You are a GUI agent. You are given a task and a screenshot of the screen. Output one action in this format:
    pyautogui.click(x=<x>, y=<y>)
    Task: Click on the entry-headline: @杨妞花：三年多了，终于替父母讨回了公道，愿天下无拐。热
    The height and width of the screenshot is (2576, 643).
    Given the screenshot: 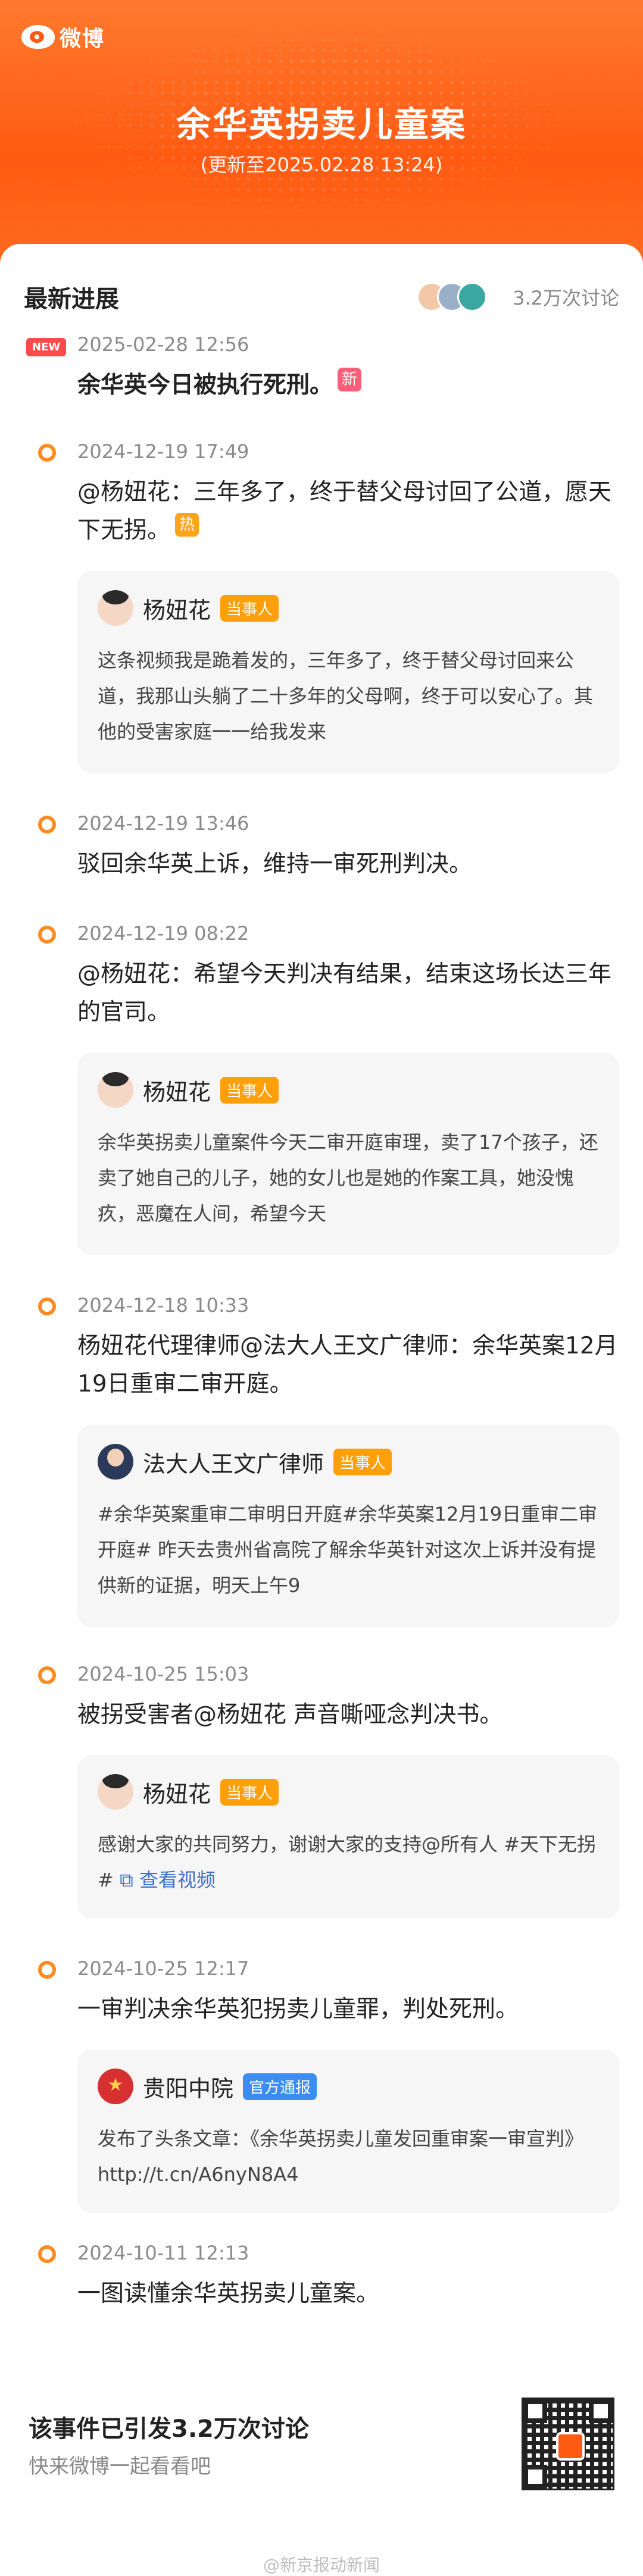 What is the action you would take?
    pyautogui.click(x=348, y=512)
    